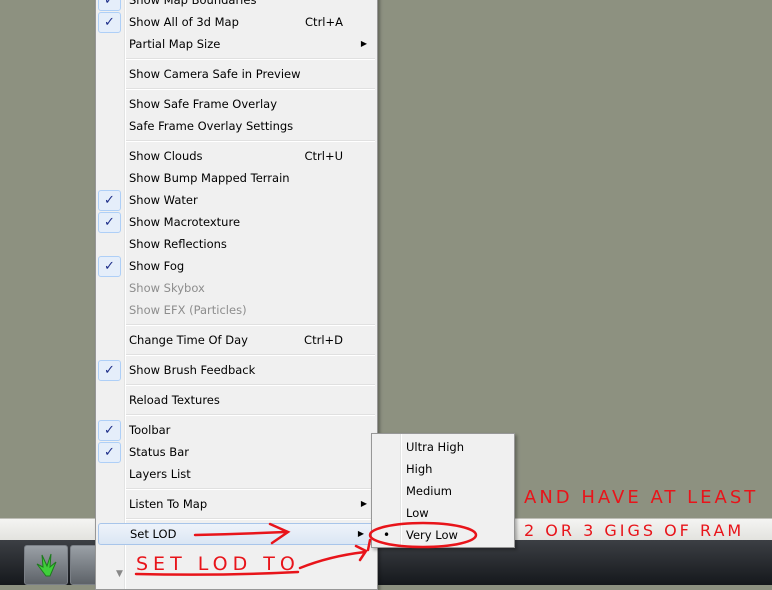  What do you see at coordinates (641, 497) in the screenshot?
I see `annotation-line1: AND HAVE AT LEAST` at bounding box center [641, 497].